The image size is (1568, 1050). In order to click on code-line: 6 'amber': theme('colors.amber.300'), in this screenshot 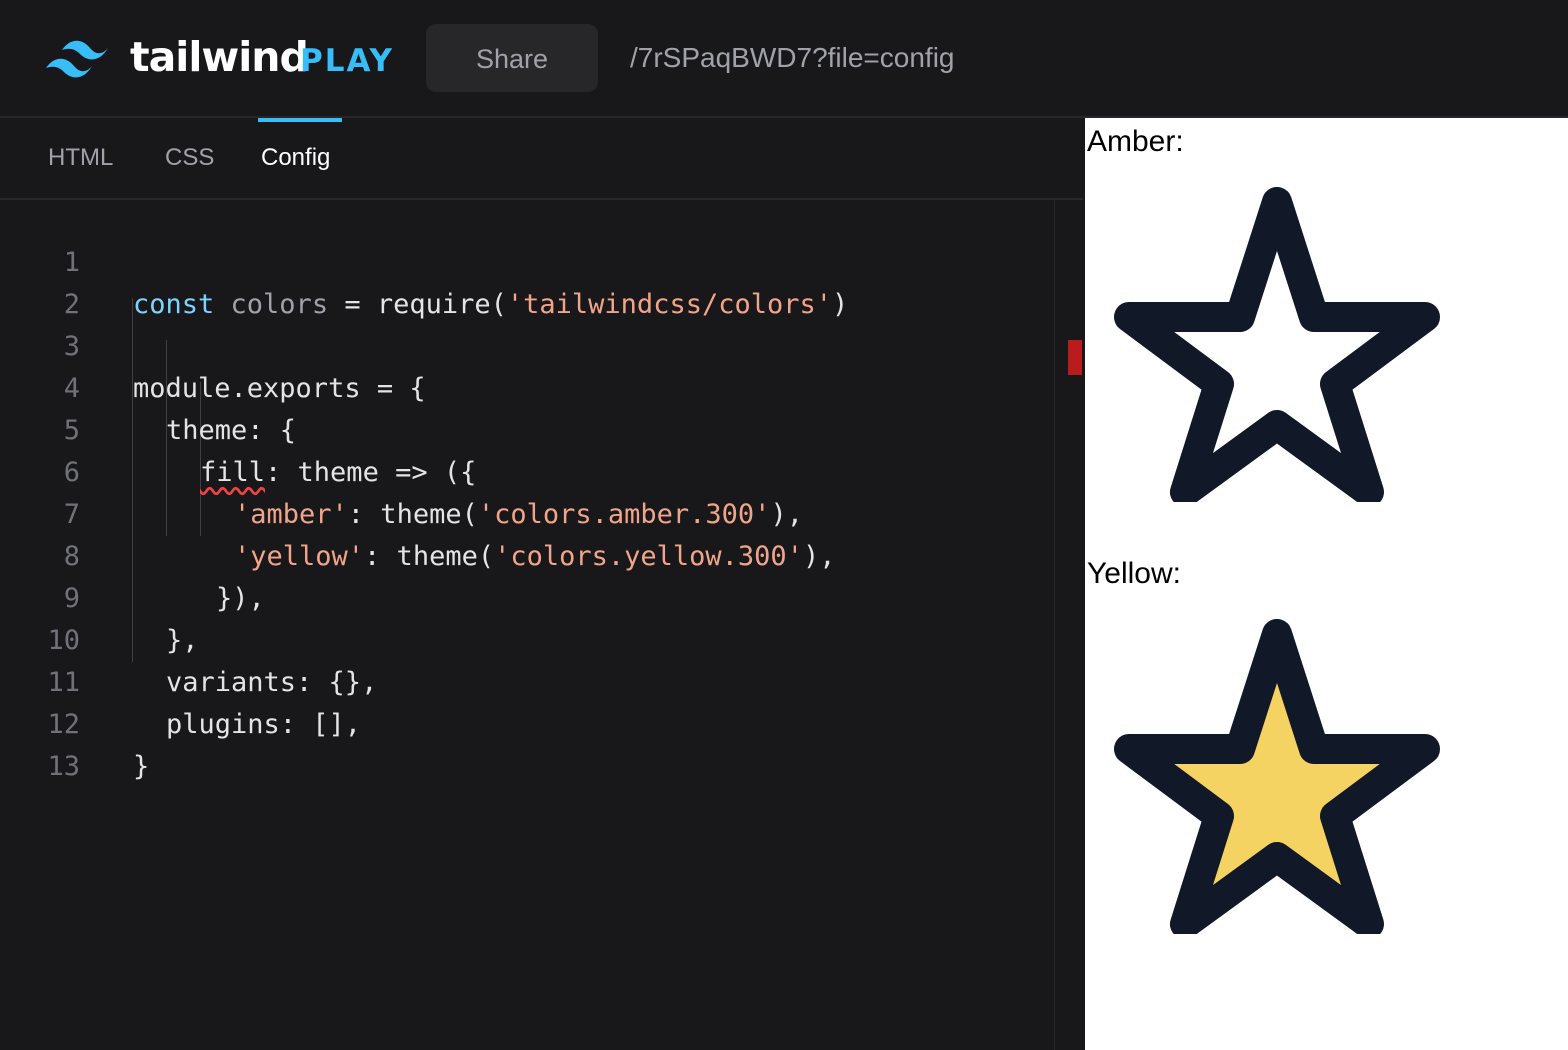, I will do `click(527, 470)`.